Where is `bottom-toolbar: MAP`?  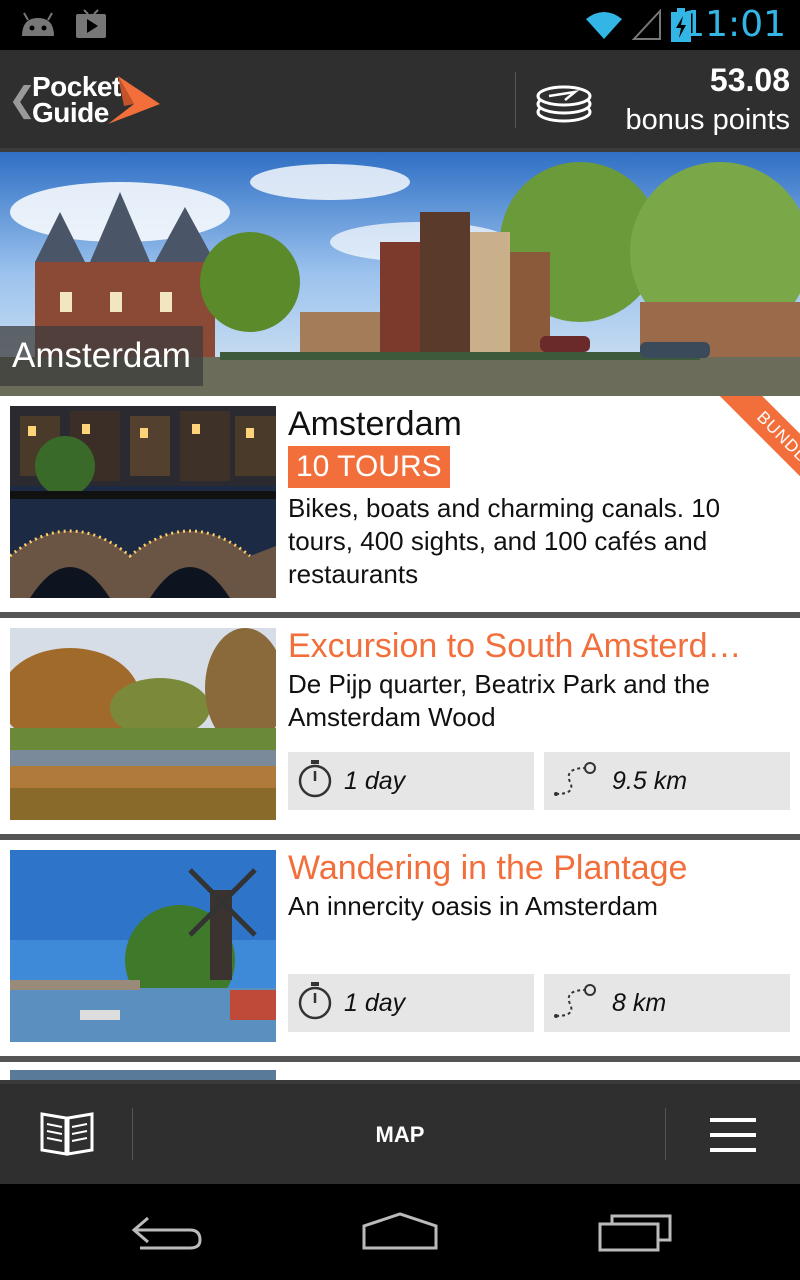 bottom-toolbar: MAP is located at coordinates (400, 1132).